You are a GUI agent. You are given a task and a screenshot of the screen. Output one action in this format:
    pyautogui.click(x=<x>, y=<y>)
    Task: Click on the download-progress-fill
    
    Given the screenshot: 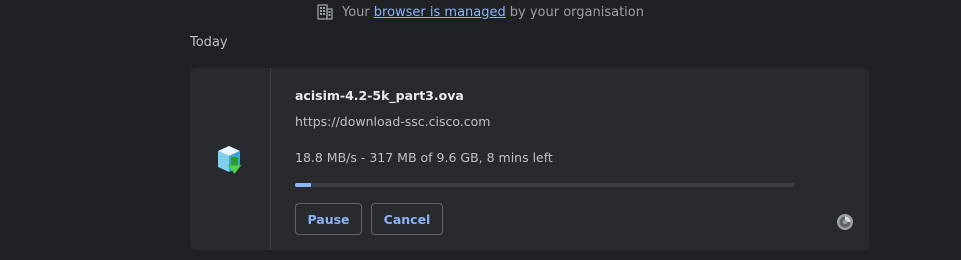 What is the action you would take?
    pyautogui.click(x=303, y=185)
    